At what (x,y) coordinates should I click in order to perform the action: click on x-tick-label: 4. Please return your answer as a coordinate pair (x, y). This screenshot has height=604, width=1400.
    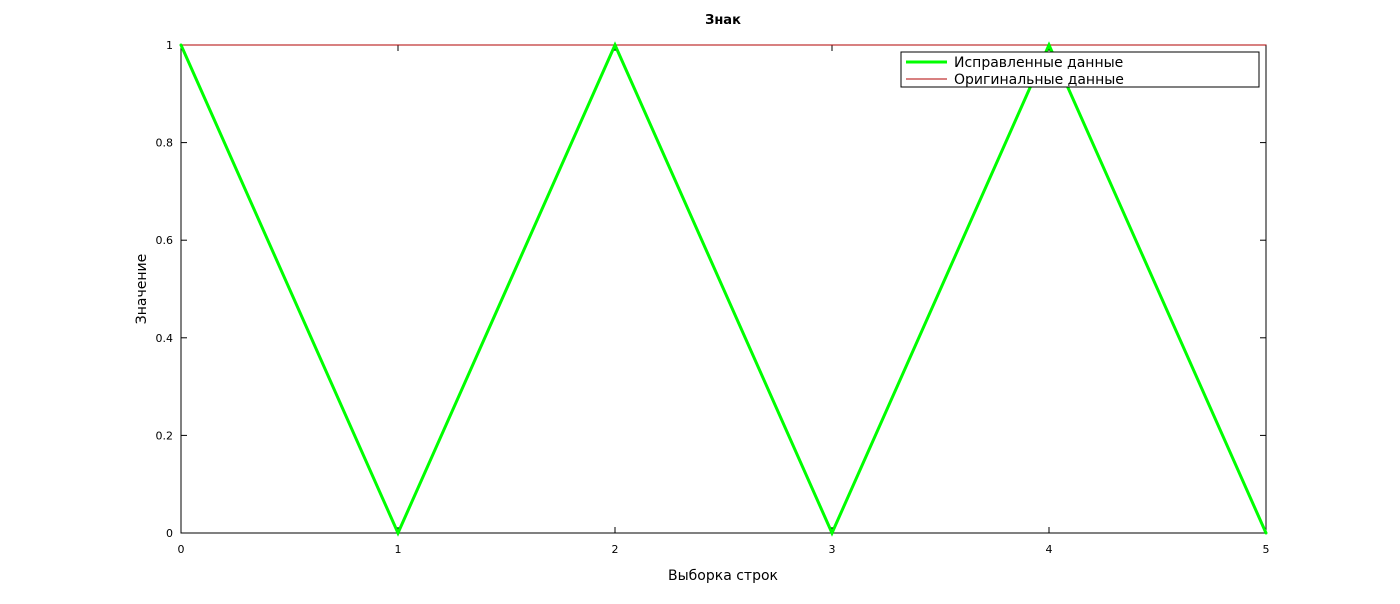
    Looking at the image, I should click on (1049, 549).